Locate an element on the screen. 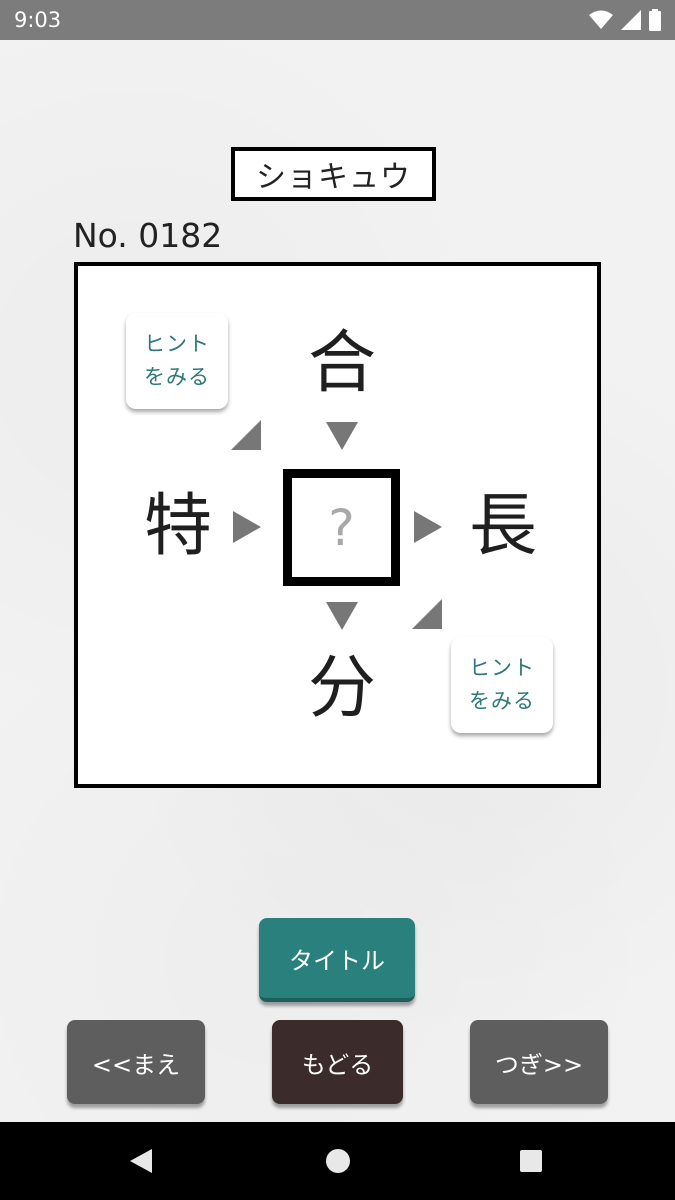 The height and width of the screenshot is (1200, 675). level-label: ショキュウ is located at coordinates (333, 174).